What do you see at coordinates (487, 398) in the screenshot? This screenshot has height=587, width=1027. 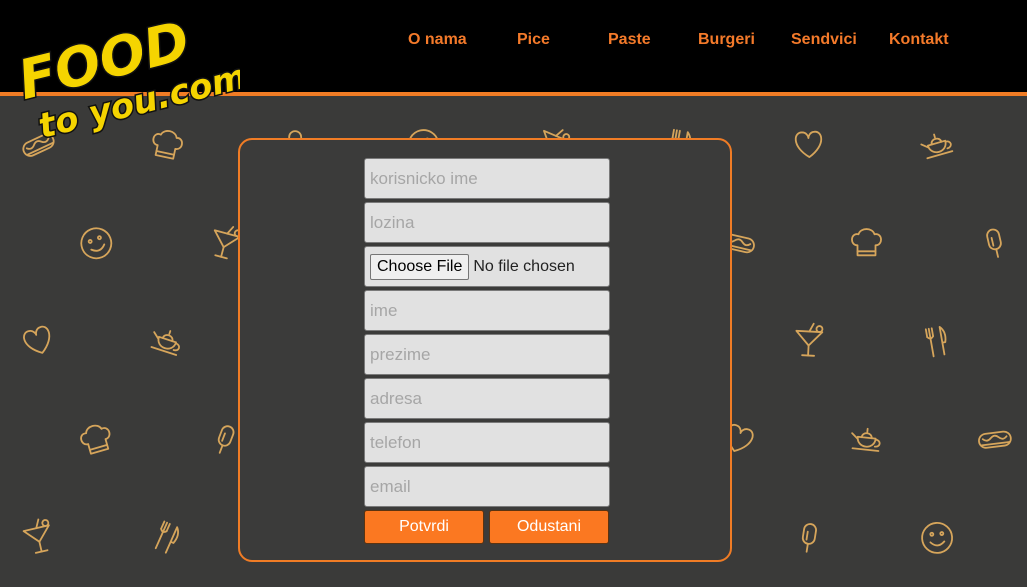 I see `address-input` at bounding box center [487, 398].